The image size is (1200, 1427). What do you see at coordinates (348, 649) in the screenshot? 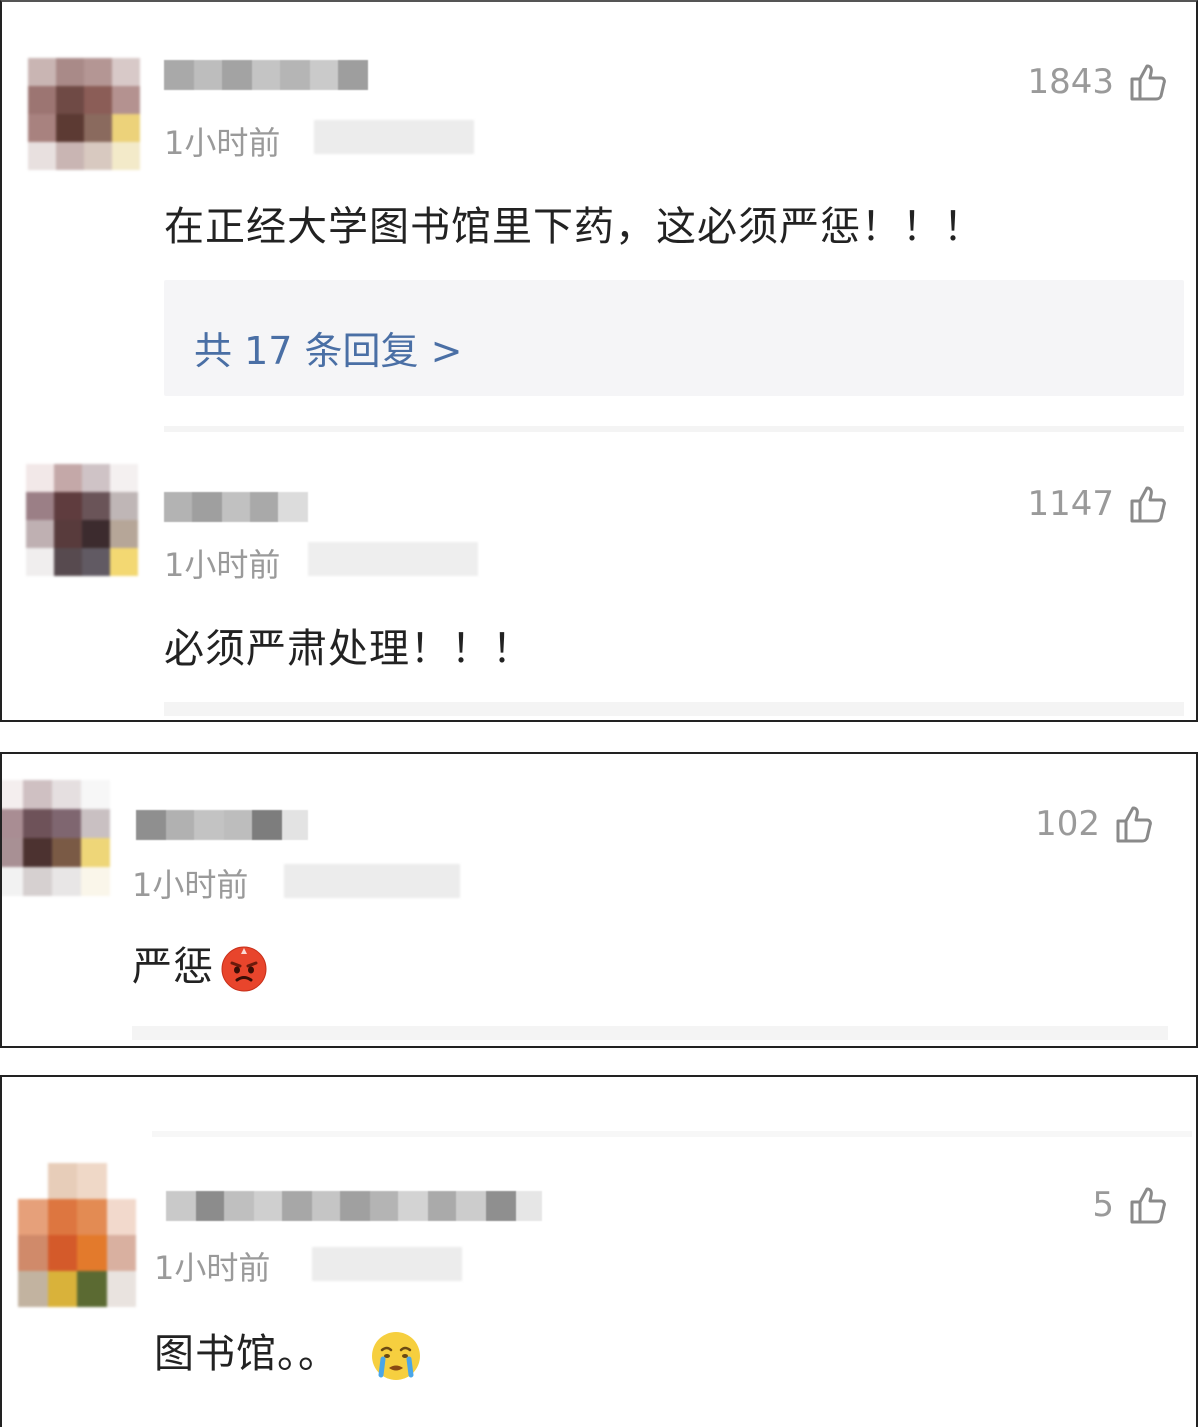
I see `comment-text: 必须严肃处理！！！` at bounding box center [348, 649].